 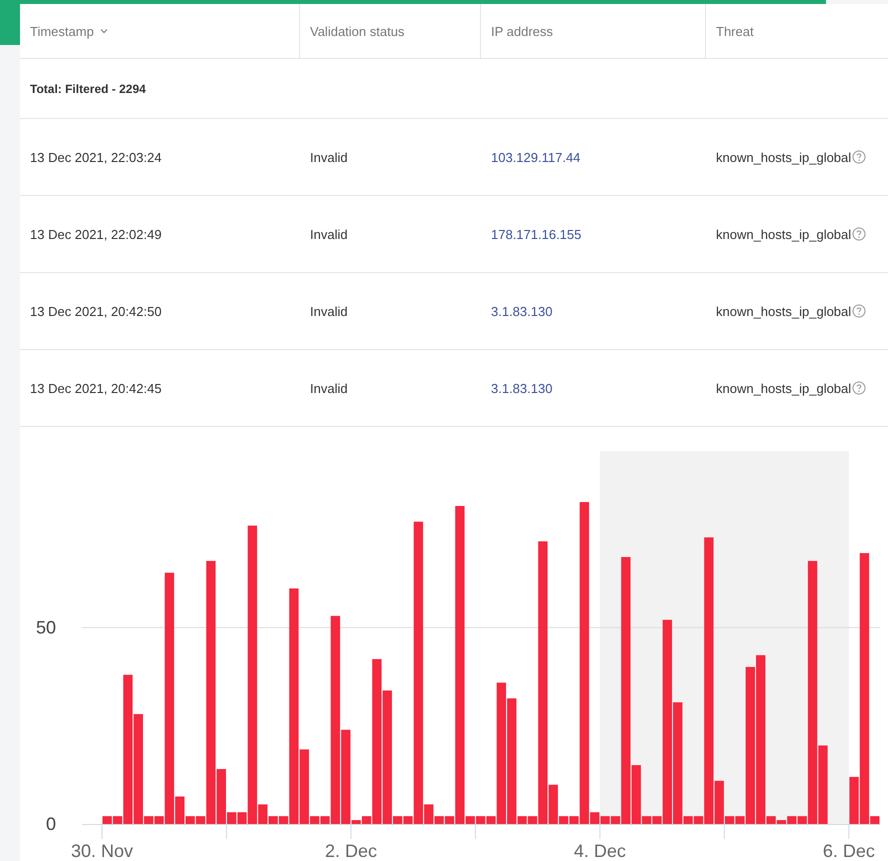 I want to click on column-header: Validation status, so click(x=390, y=31).